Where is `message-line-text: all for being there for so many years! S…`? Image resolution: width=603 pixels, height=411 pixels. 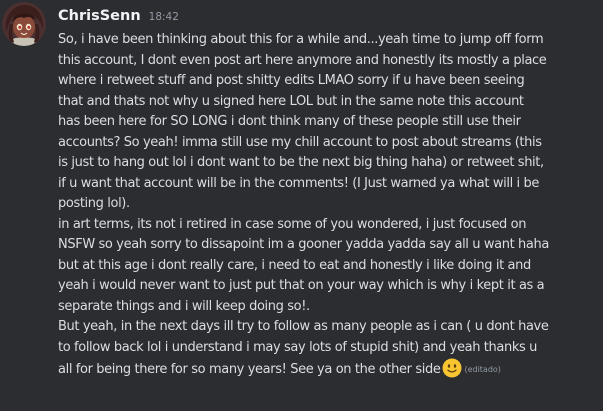 message-line-text: all for being there for so many years! S… is located at coordinates (249, 369).